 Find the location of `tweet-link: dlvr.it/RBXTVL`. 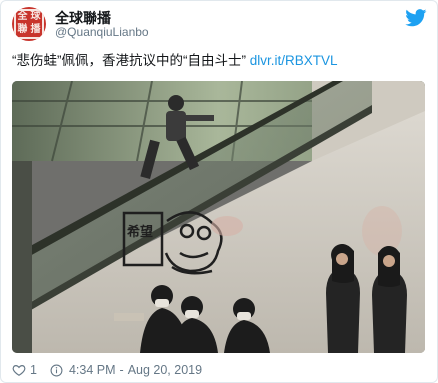

tweet-link: dlvr.it/RBXTVL is located at coordinates (294, 60).